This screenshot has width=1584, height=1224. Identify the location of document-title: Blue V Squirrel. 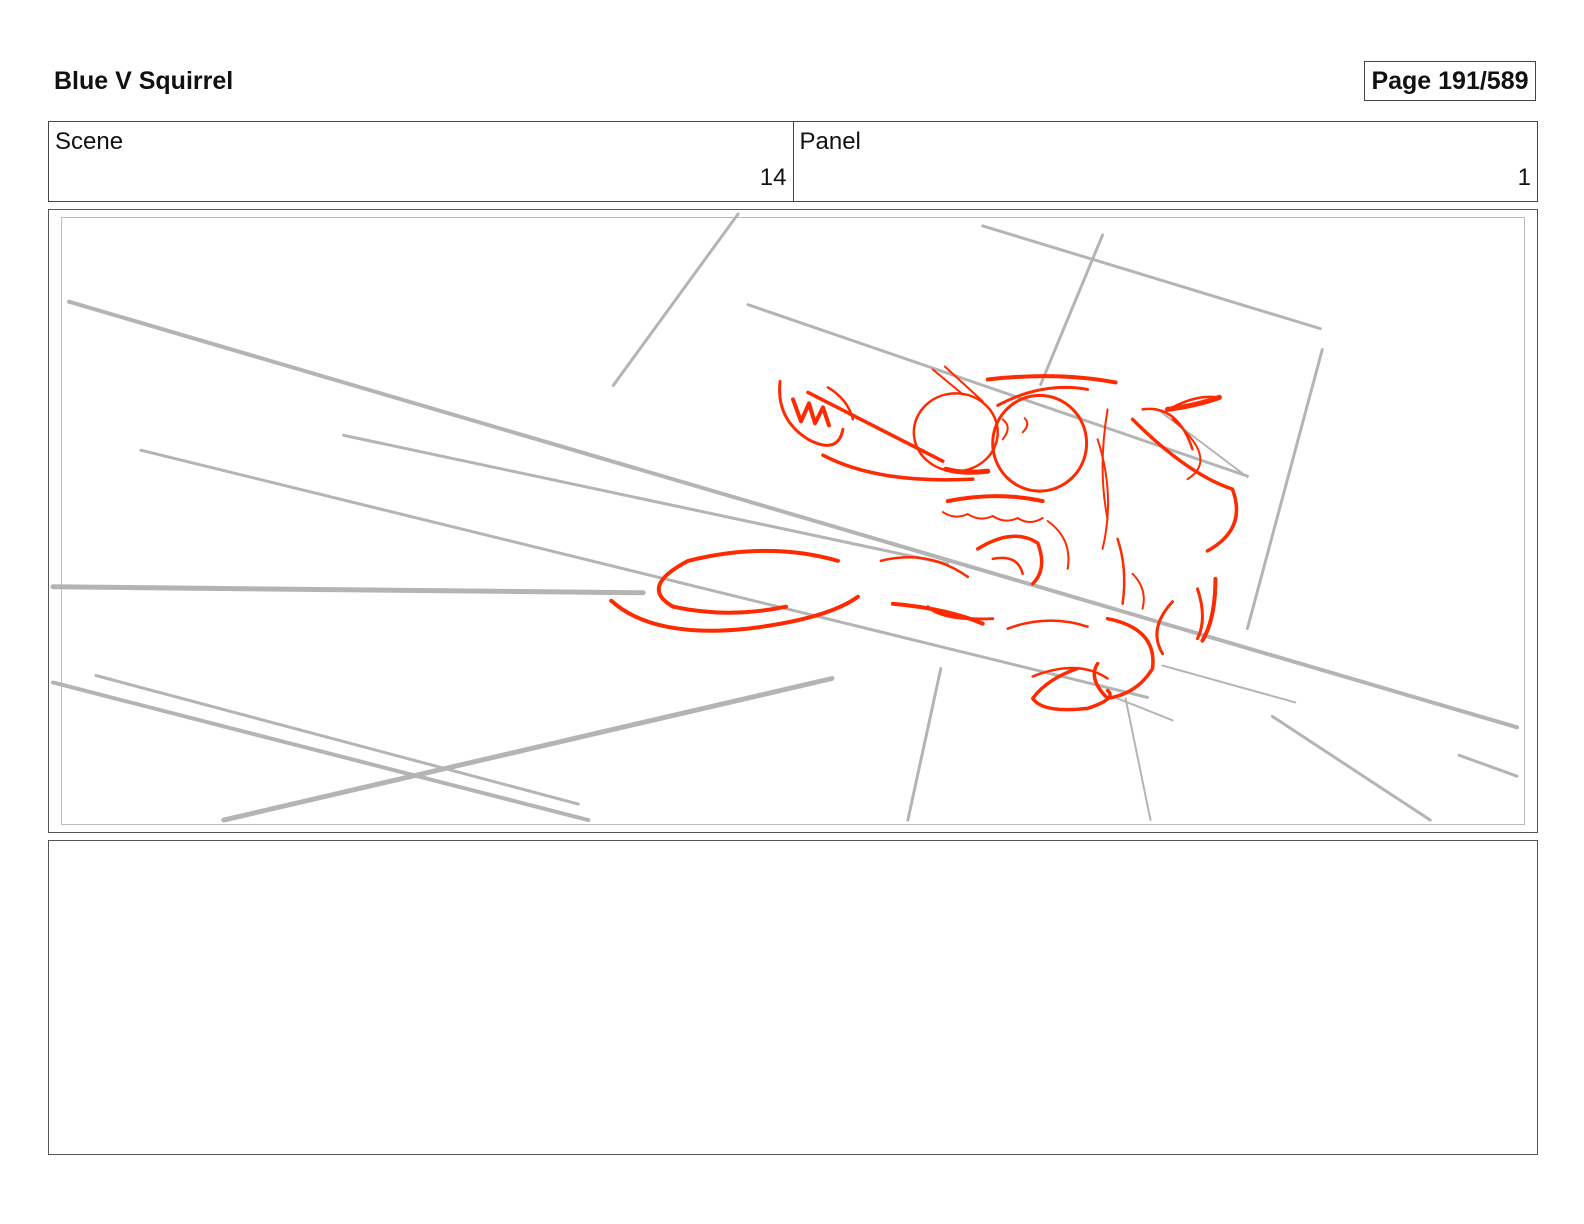
(144, 81).